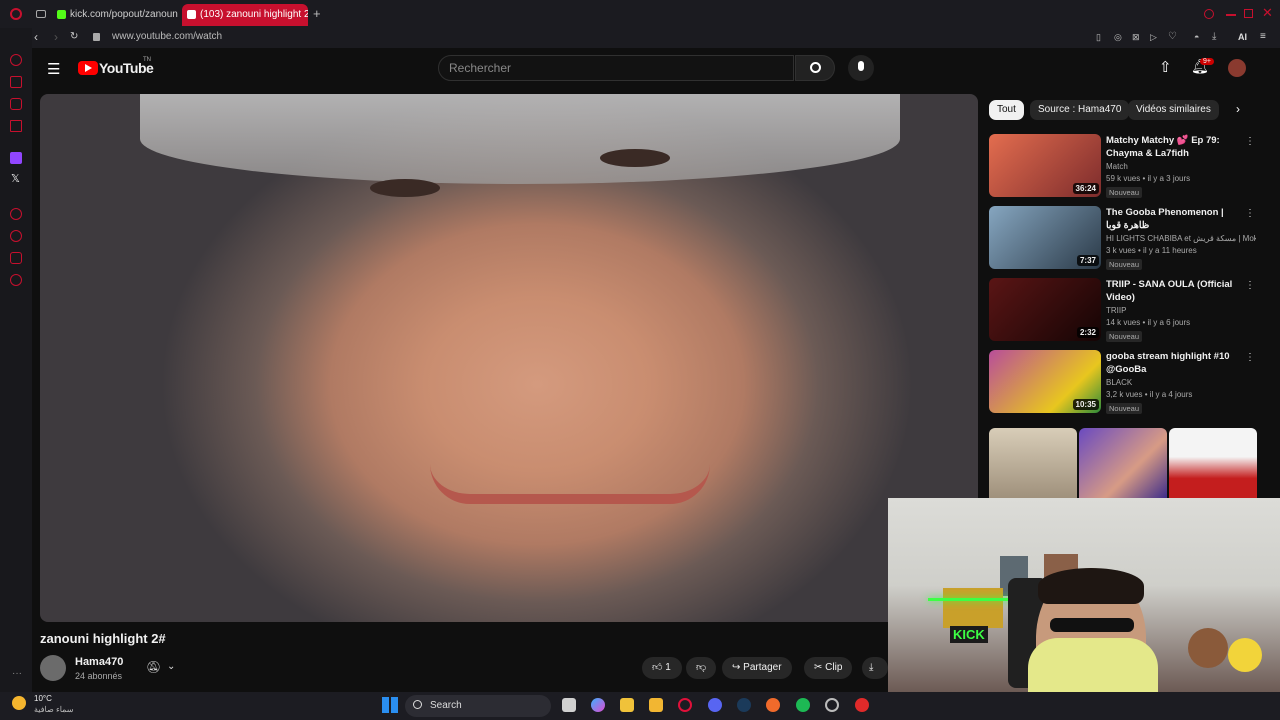 Image resolution: width=1280 pixels, height=720 pixels. Describe the element at coordinates (1238, 109) in the screenshot. I see `chevron-right-icon: ›` at that location.